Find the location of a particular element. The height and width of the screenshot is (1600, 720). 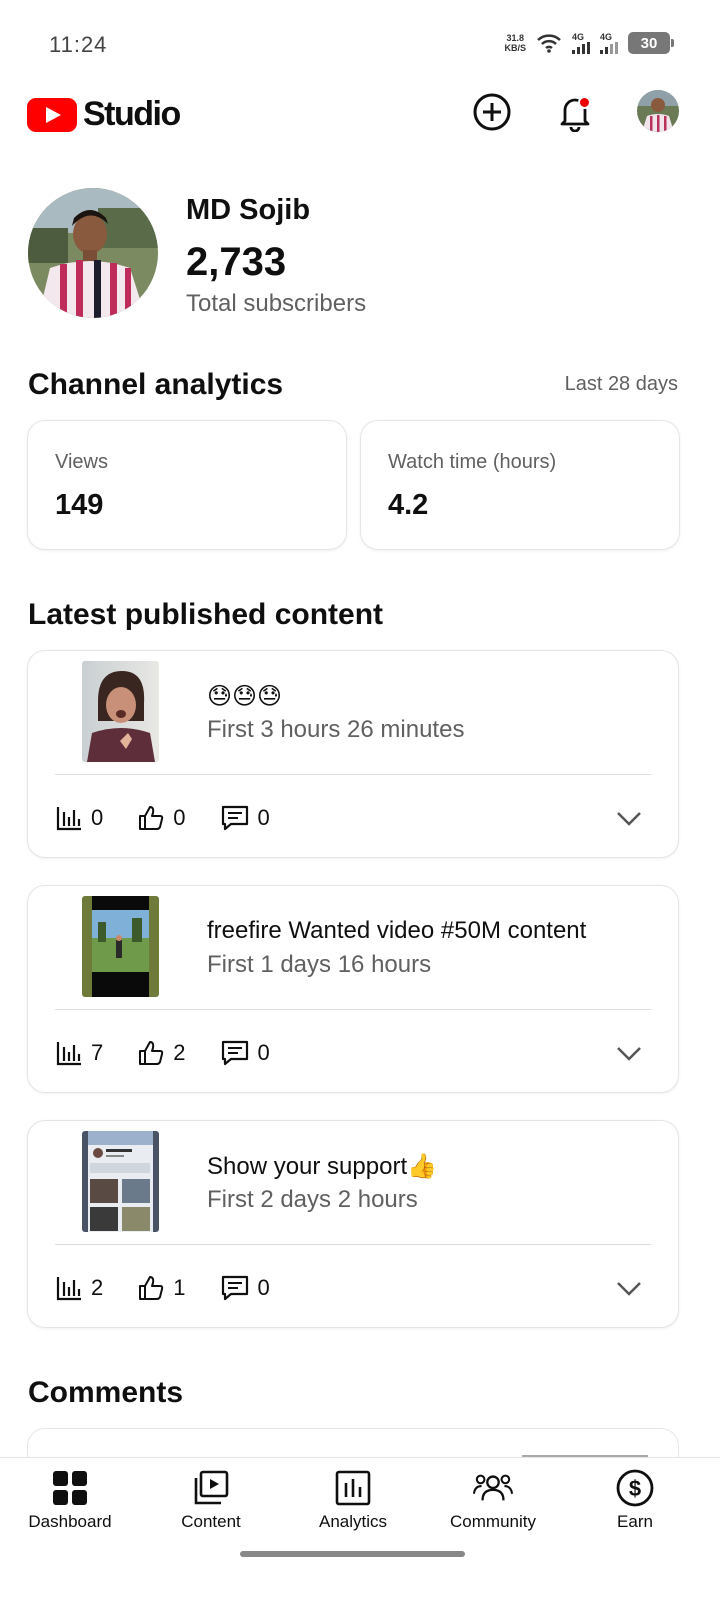

watch-time-label: Watch time (hours) is located at coordinates (472, 462).